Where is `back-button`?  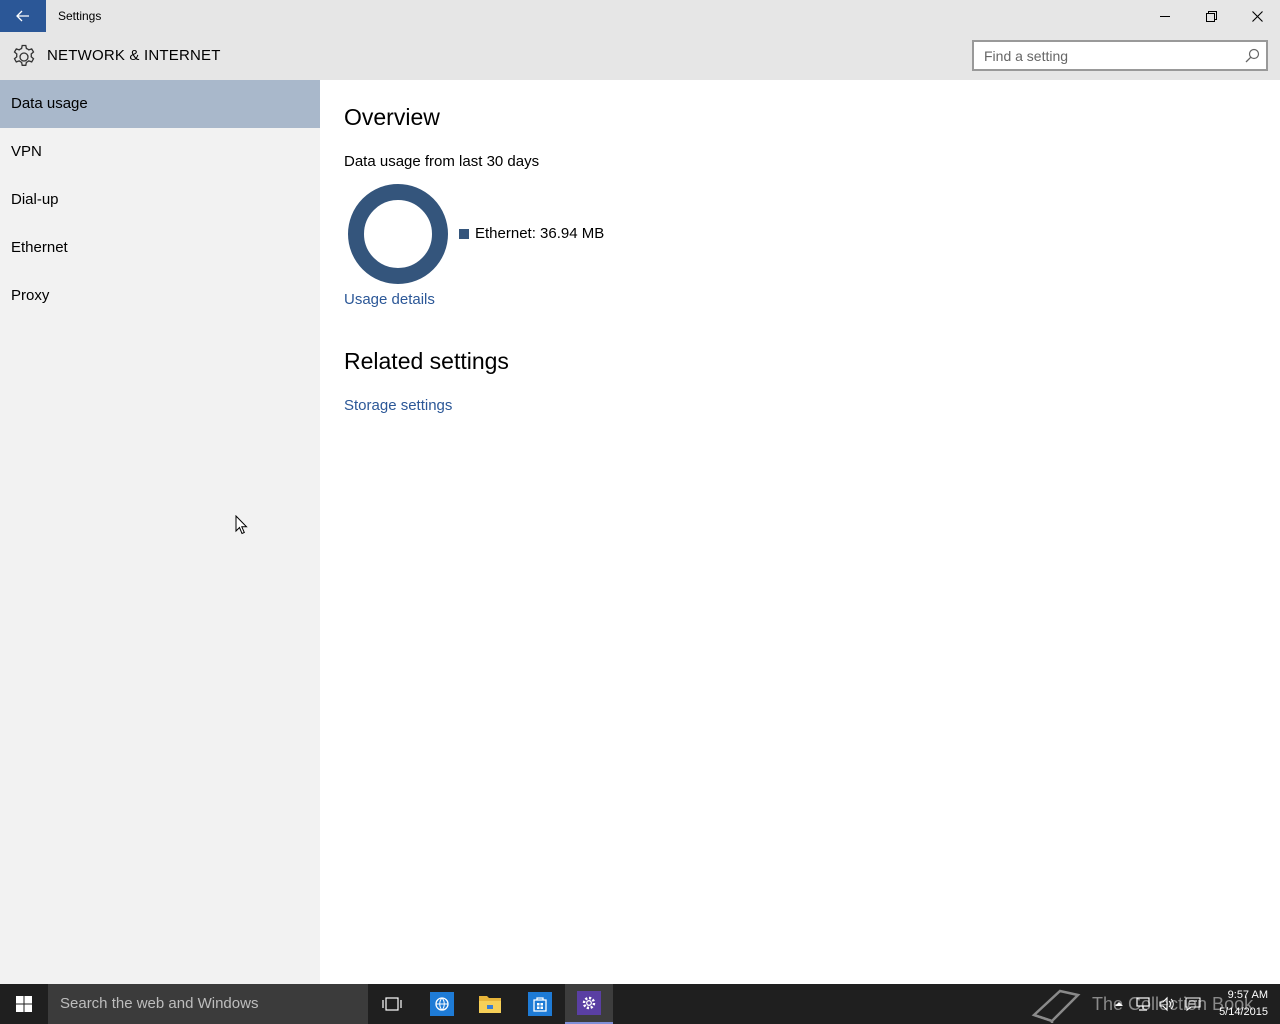
back-button is located at coordinates (23, 16).